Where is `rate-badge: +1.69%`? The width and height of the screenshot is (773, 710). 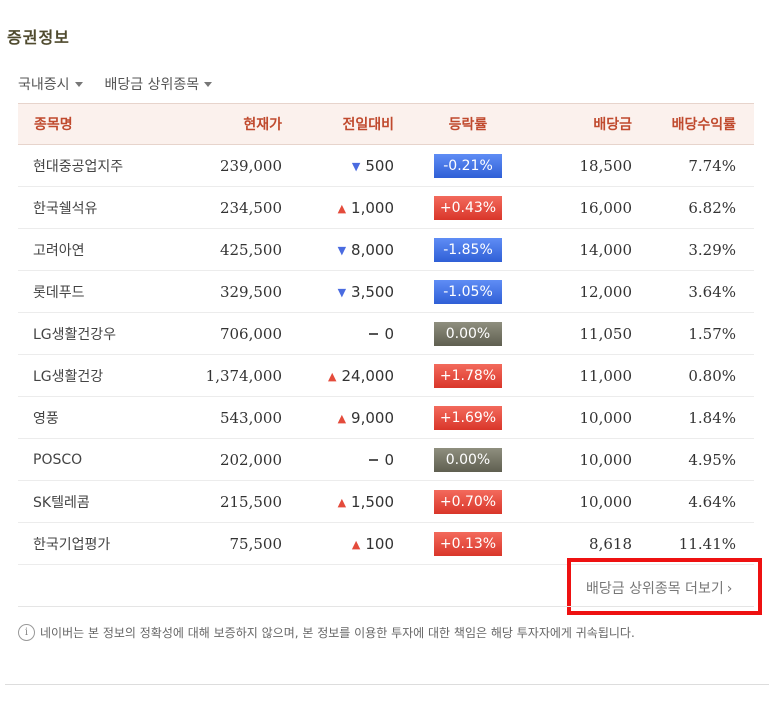
rate-badge: +1.69% is located at coordinates (468, 417).